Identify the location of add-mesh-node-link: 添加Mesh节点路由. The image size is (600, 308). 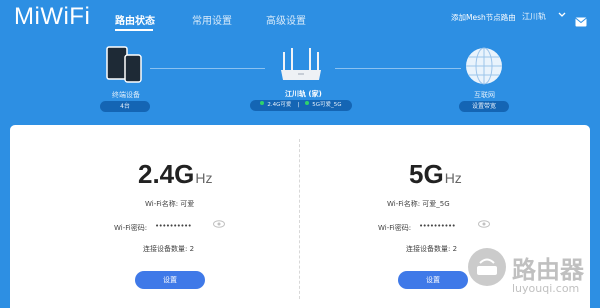
(483, 17).